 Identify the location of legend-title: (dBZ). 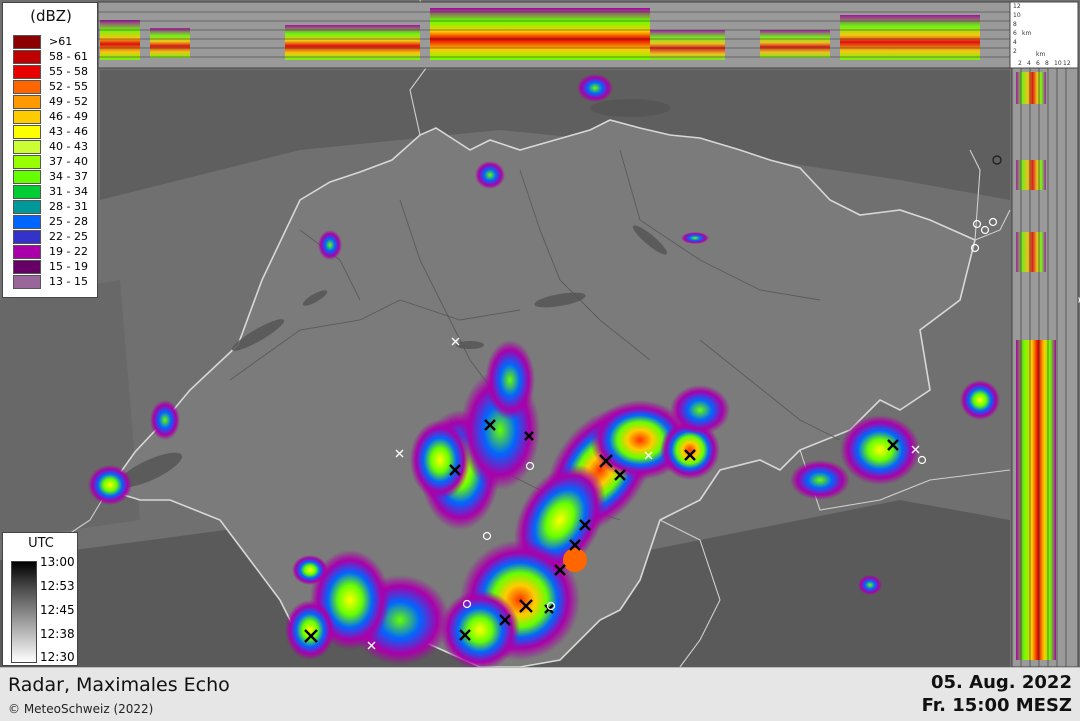
(51, 16).